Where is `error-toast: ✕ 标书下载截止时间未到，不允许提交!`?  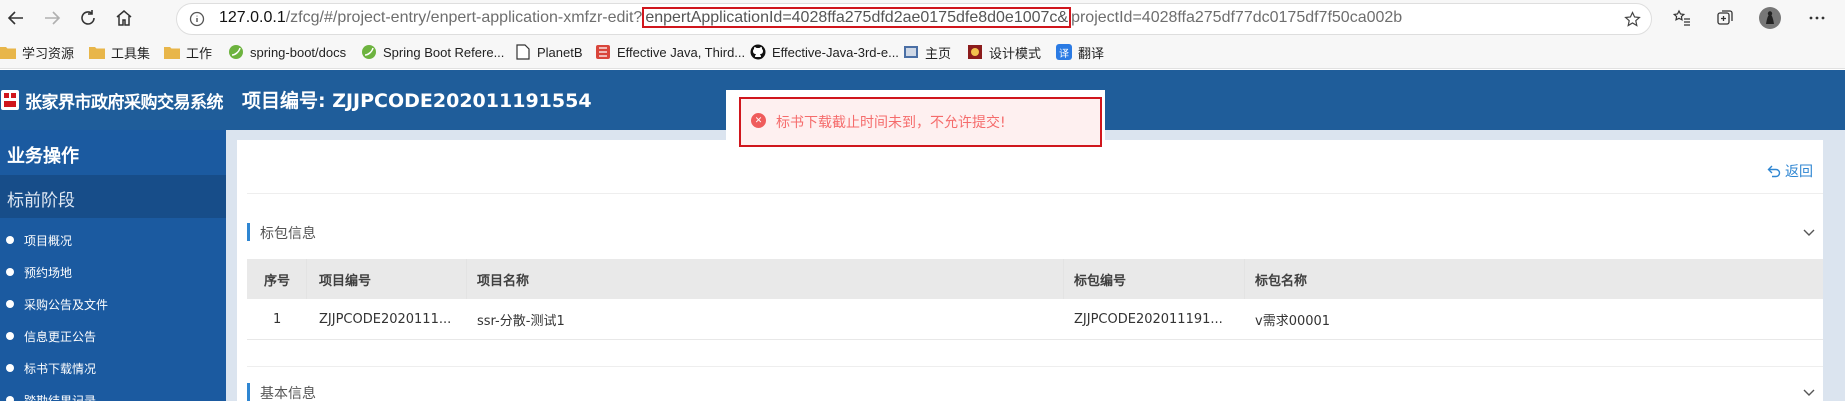 error-toast: ✕ 标书下载截止时间未到，不允许提交! is located at coordinates (915, 123).